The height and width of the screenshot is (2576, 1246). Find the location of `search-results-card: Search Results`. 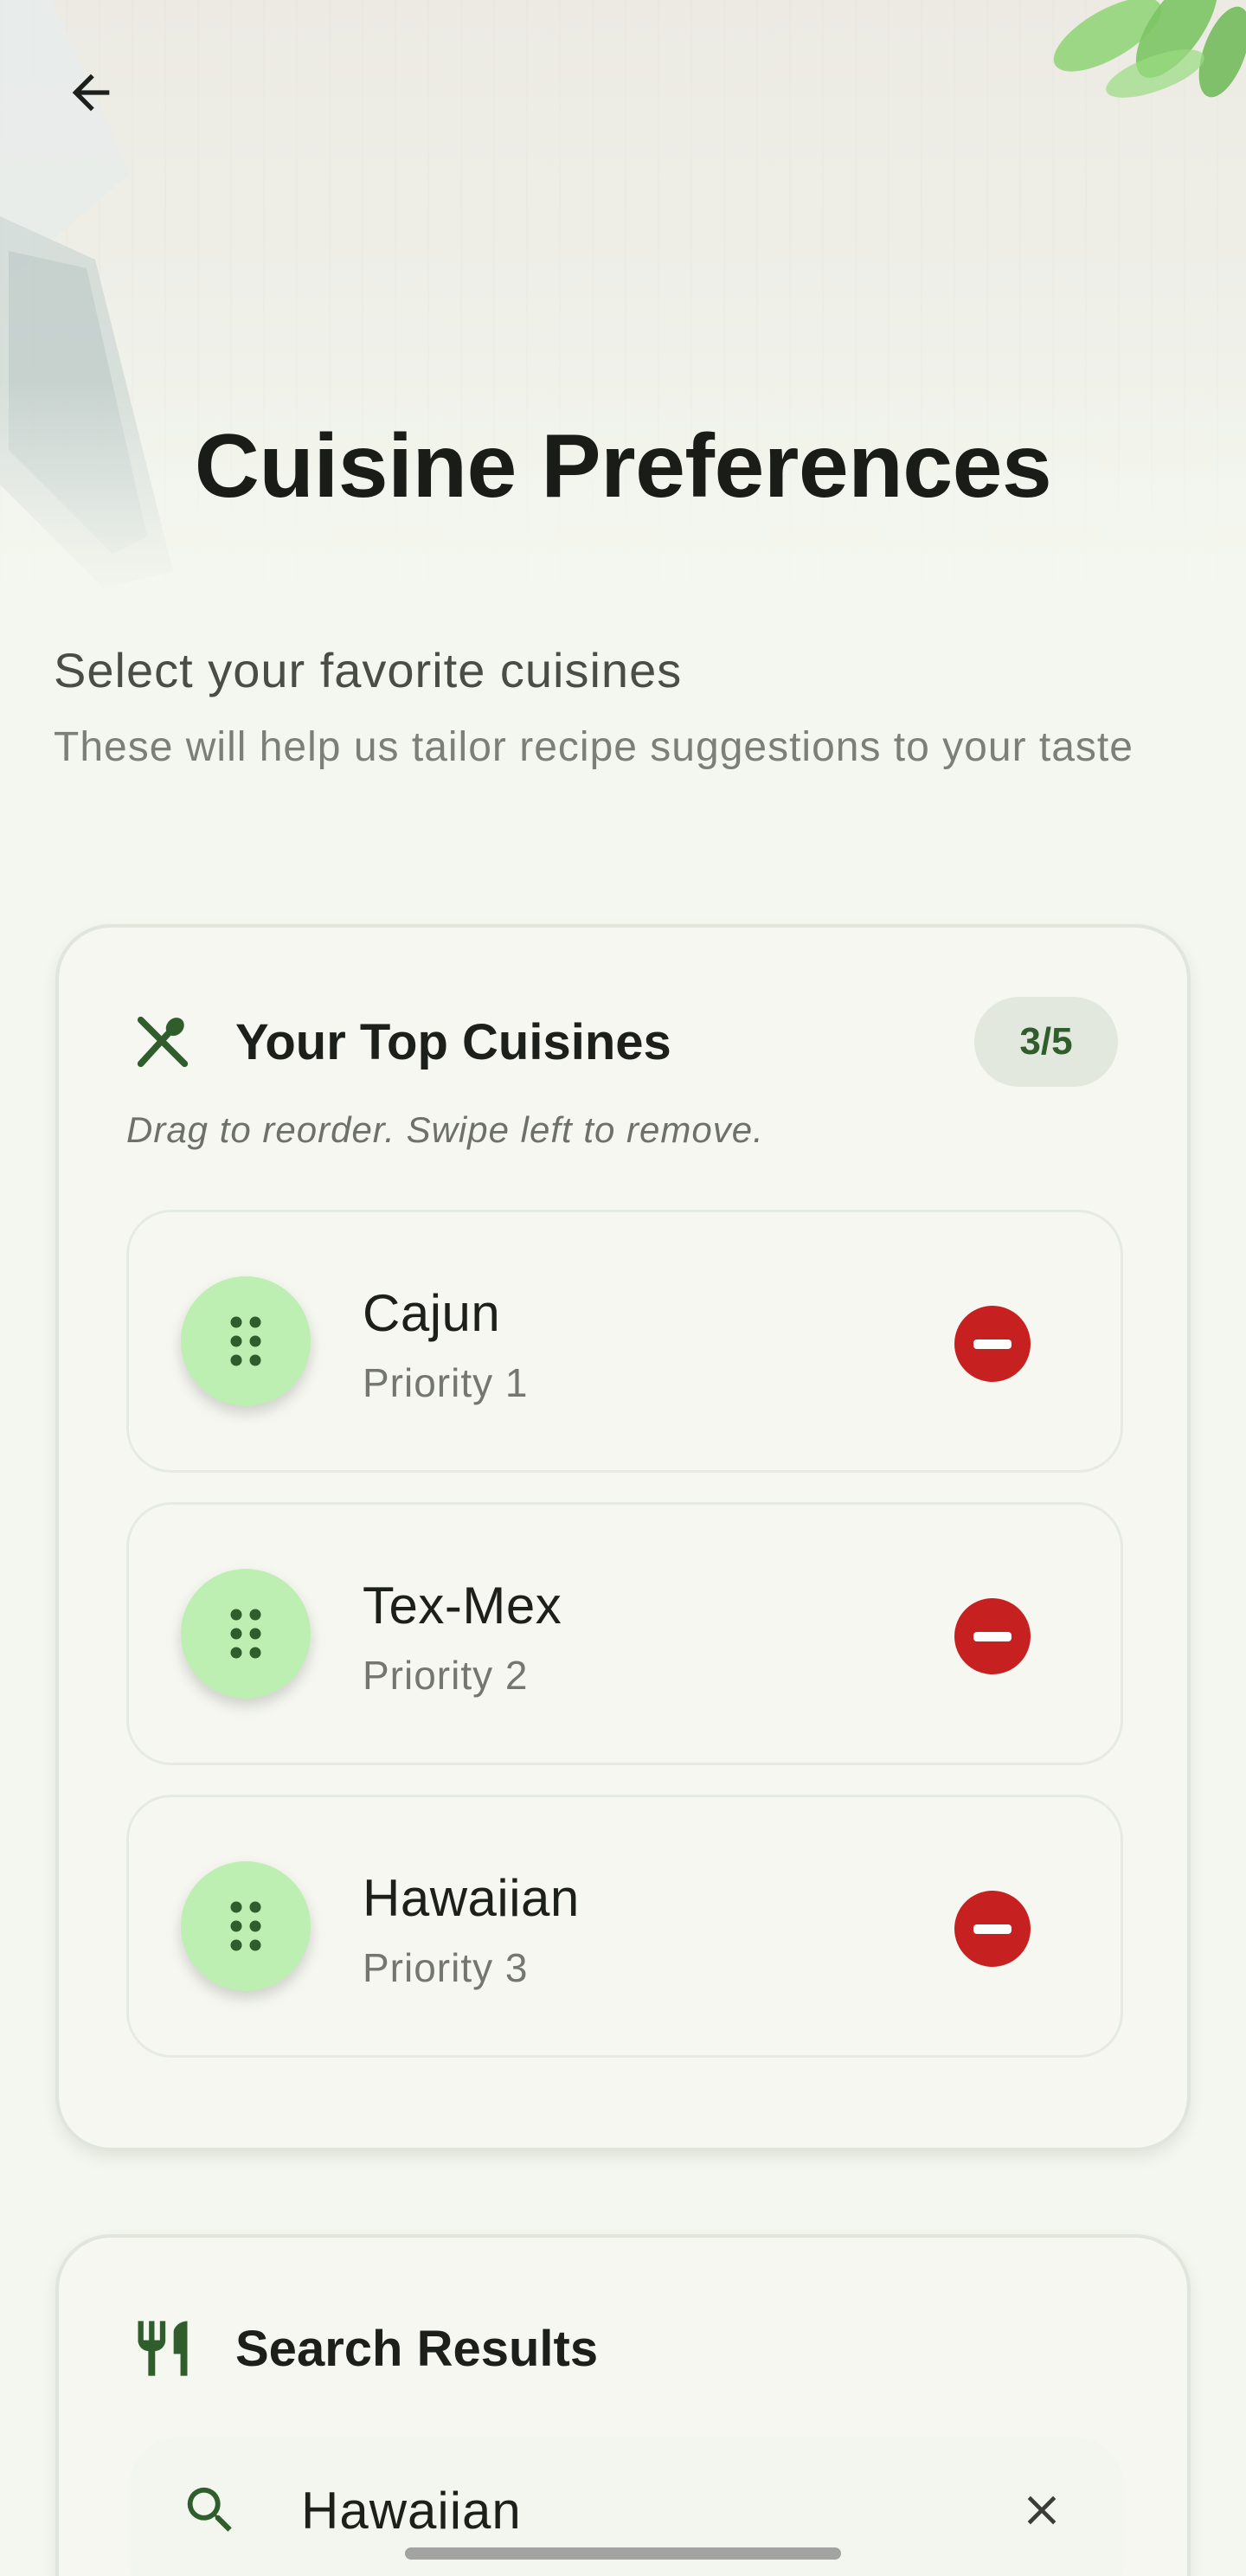

search-results-card: Search Results is located at coordinates (623, 2405).